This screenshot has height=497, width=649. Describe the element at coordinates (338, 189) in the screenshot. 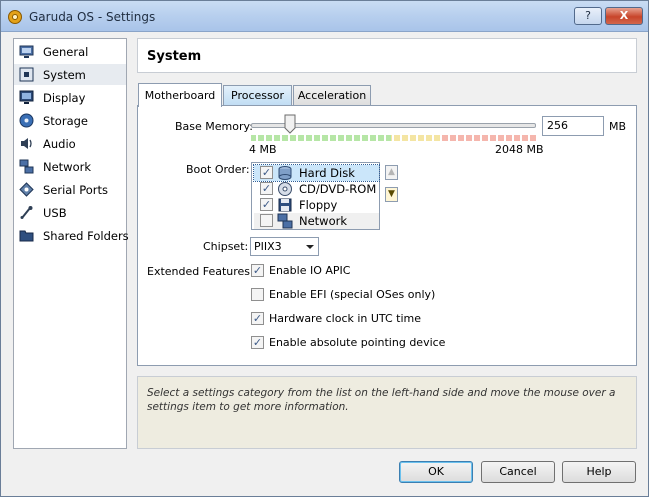

I see `boot-item-label: CD/DVD-ROM` at that location.